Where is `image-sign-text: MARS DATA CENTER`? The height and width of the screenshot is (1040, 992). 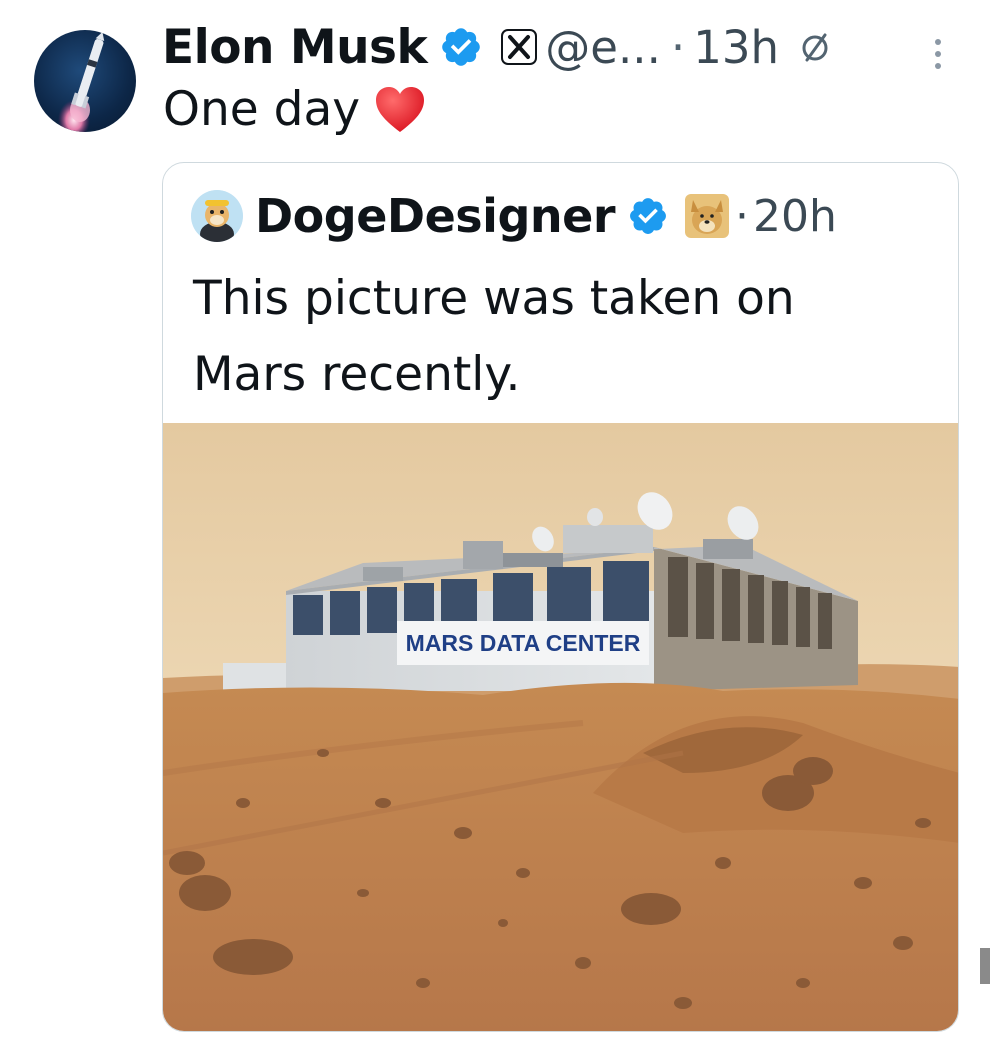 image-sign-text: MARS DATA CENTER is located at coordinates (523, 643).